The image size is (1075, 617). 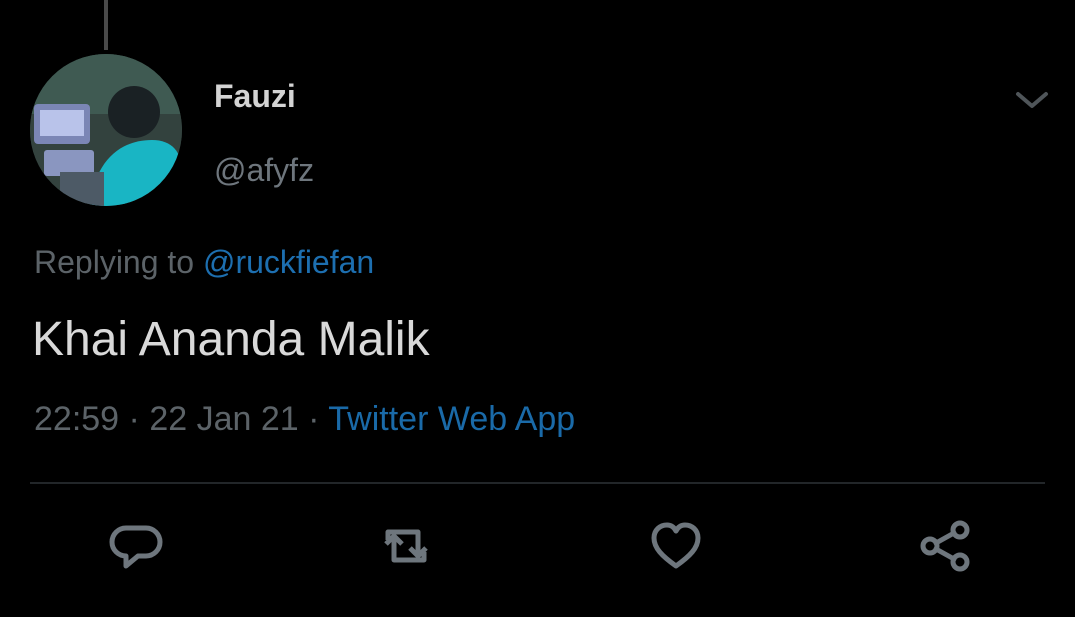 What do you see at coordinates (264, 170) in the screenshot?
I see `author-handle: @afyfz` at bounding box center [264, 170].